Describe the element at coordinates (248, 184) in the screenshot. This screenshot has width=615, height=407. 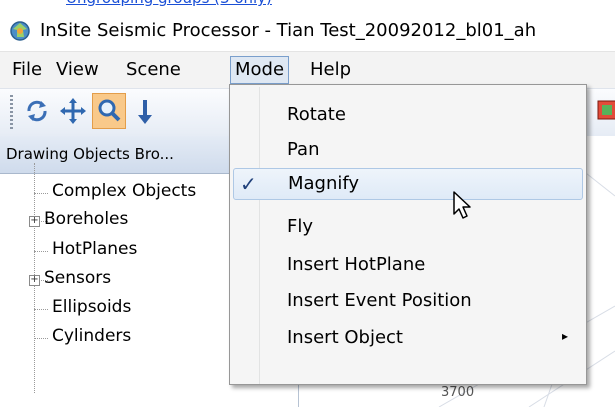
I see `checkmark-icon: ✓` at that location.